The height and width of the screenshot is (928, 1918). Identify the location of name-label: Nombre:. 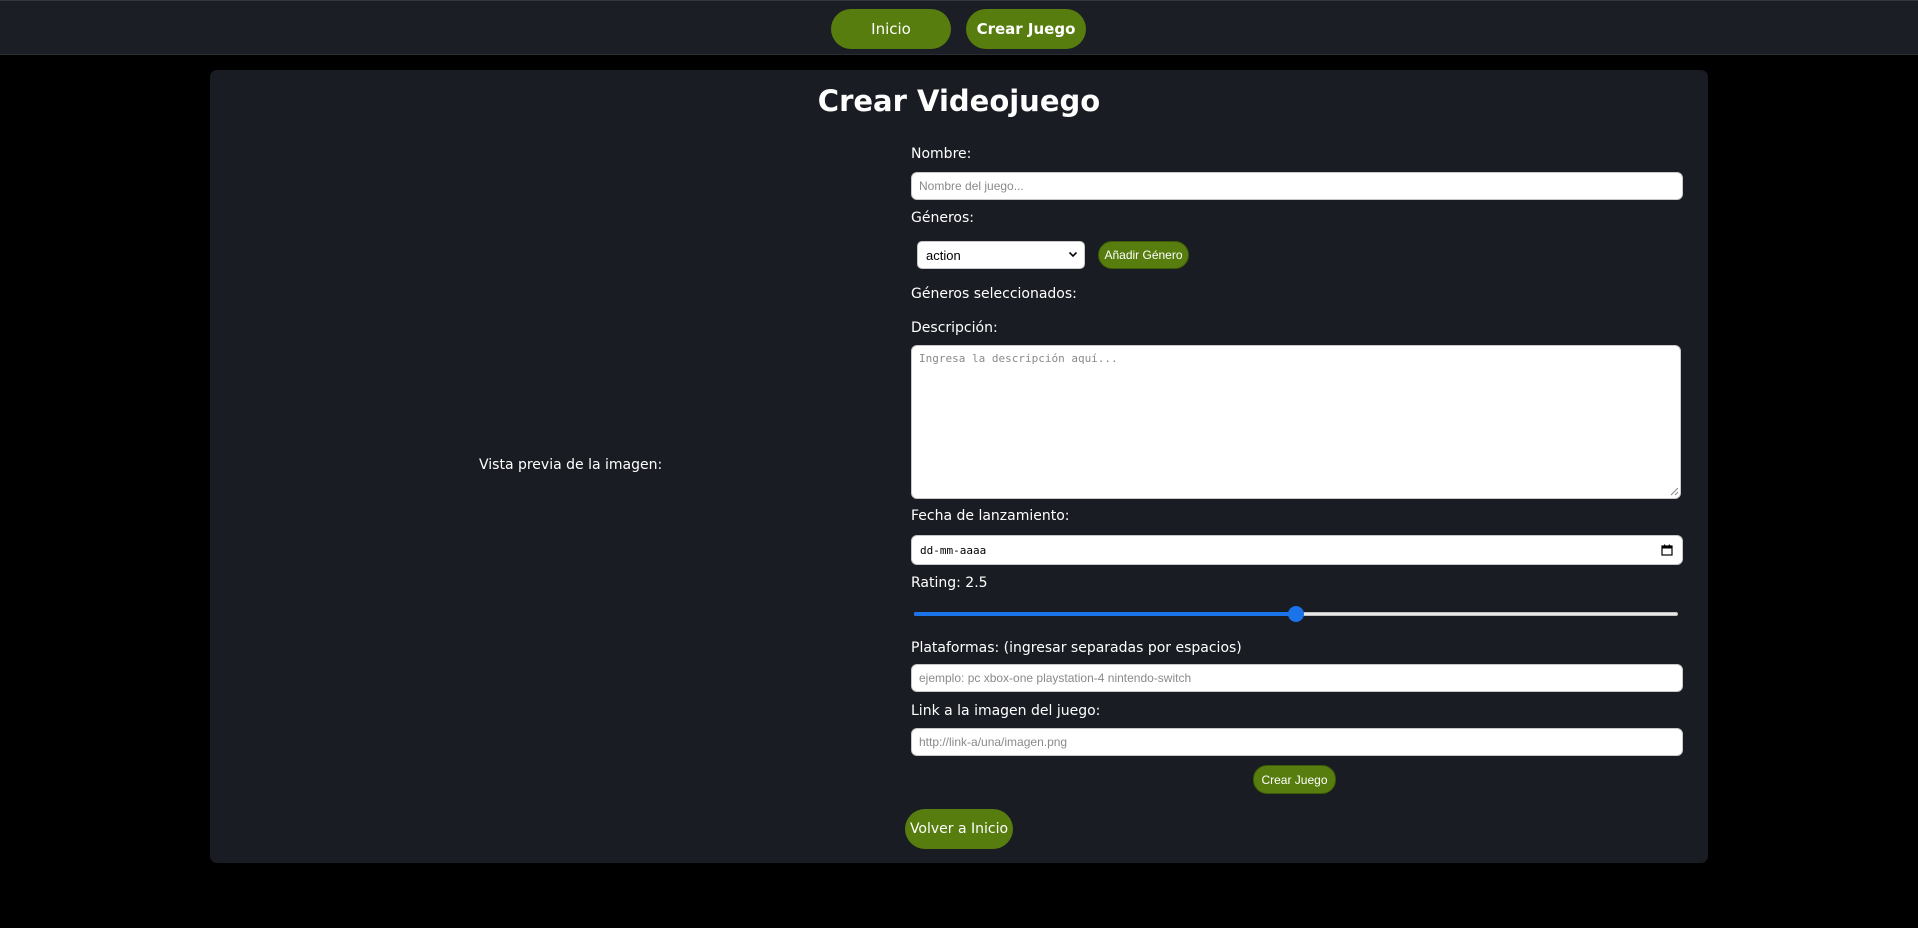
(941, 154).